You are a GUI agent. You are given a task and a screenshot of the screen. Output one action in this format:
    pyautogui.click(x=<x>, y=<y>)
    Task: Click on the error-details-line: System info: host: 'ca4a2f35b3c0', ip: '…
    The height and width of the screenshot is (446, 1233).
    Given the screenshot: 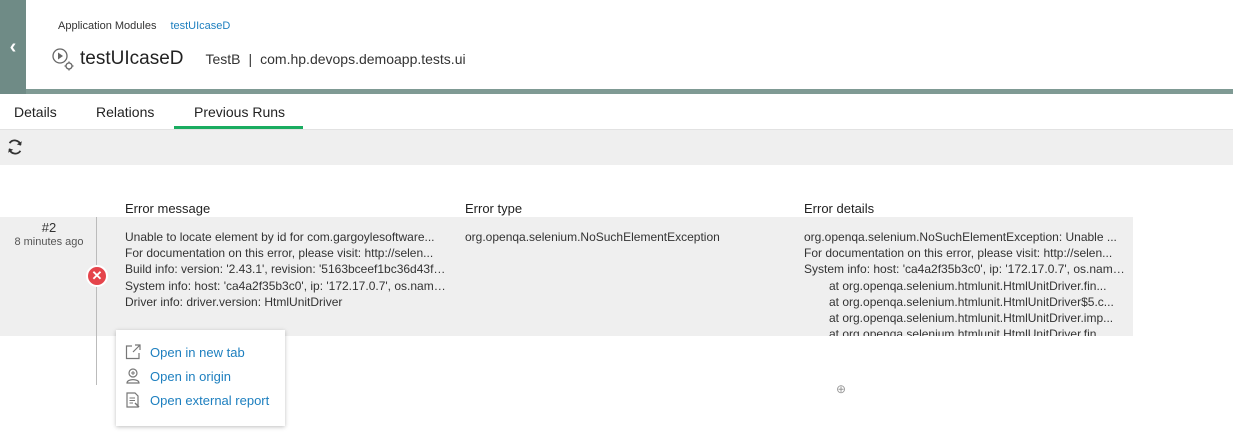 What is the action you would take?
    pyautogui.click(x=966, y=269)
    